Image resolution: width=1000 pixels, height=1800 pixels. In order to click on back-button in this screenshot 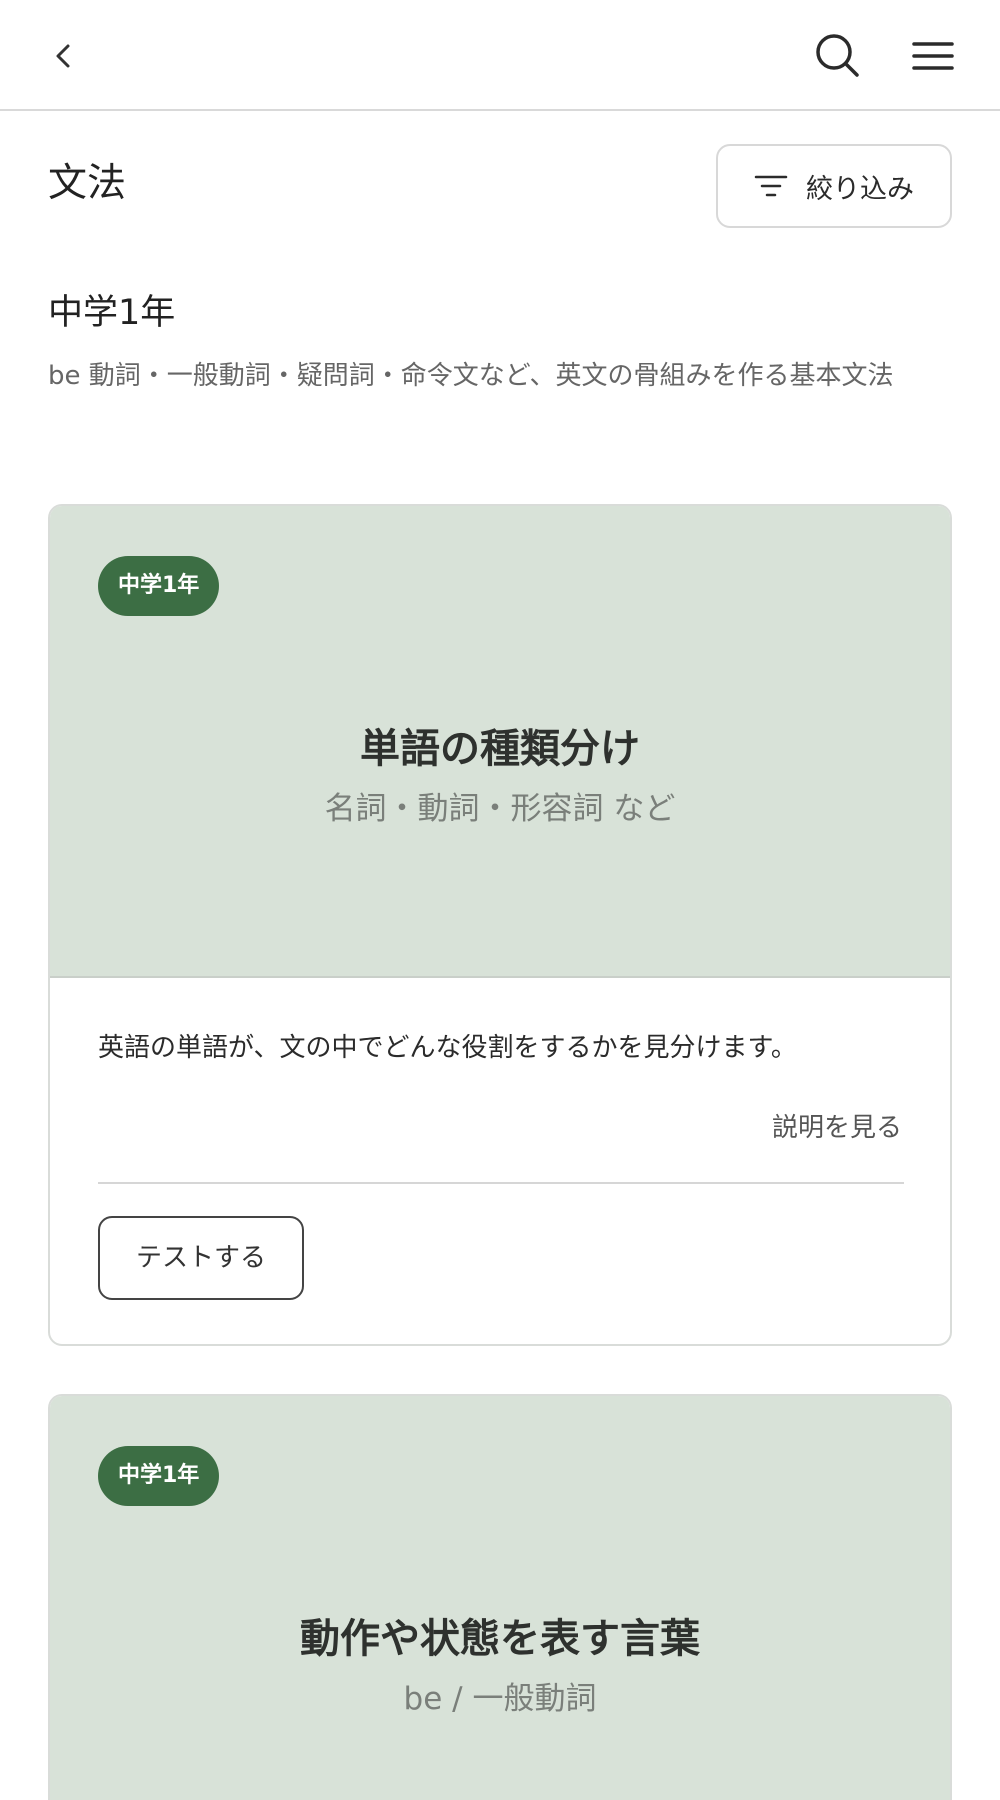, I will do `click(64, 56)`.